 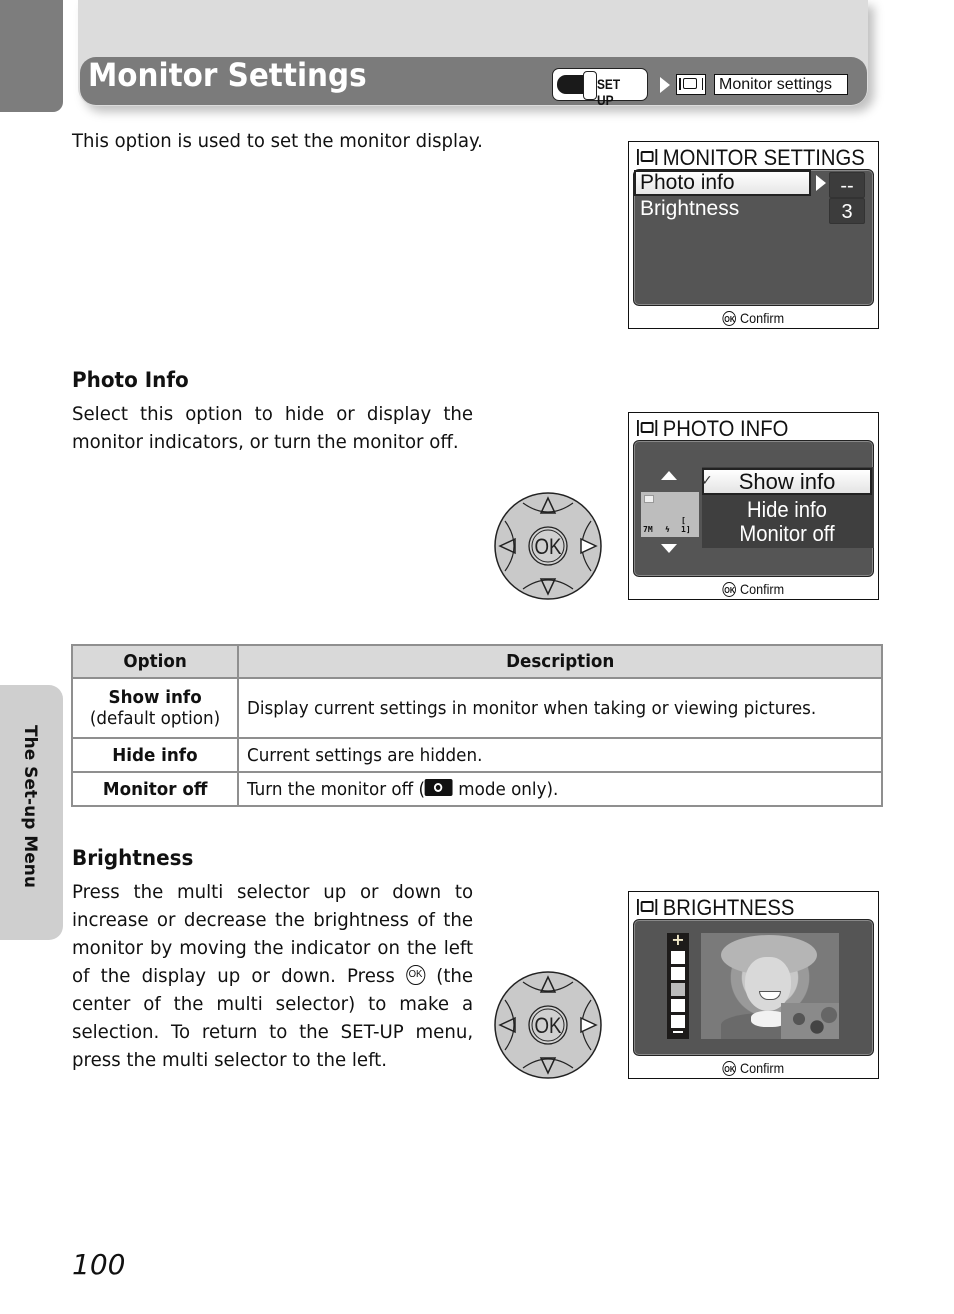 What do you see at coordinates (439, 787) in the screenshot?
I see `camera-mode-icon` at bounding box center [439, 787].